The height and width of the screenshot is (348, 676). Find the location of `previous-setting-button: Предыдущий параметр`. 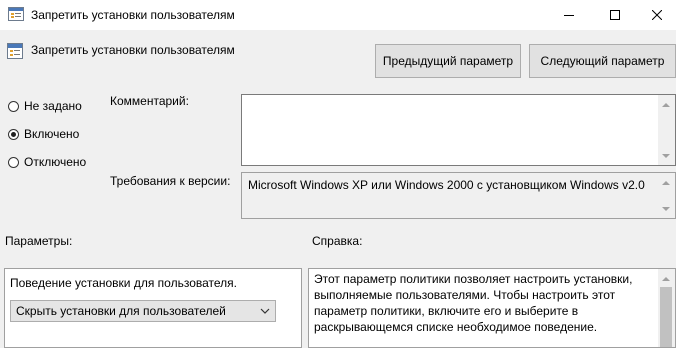

previous-setting-button: Предыдущий параметр is located at coordinates (448, 61).